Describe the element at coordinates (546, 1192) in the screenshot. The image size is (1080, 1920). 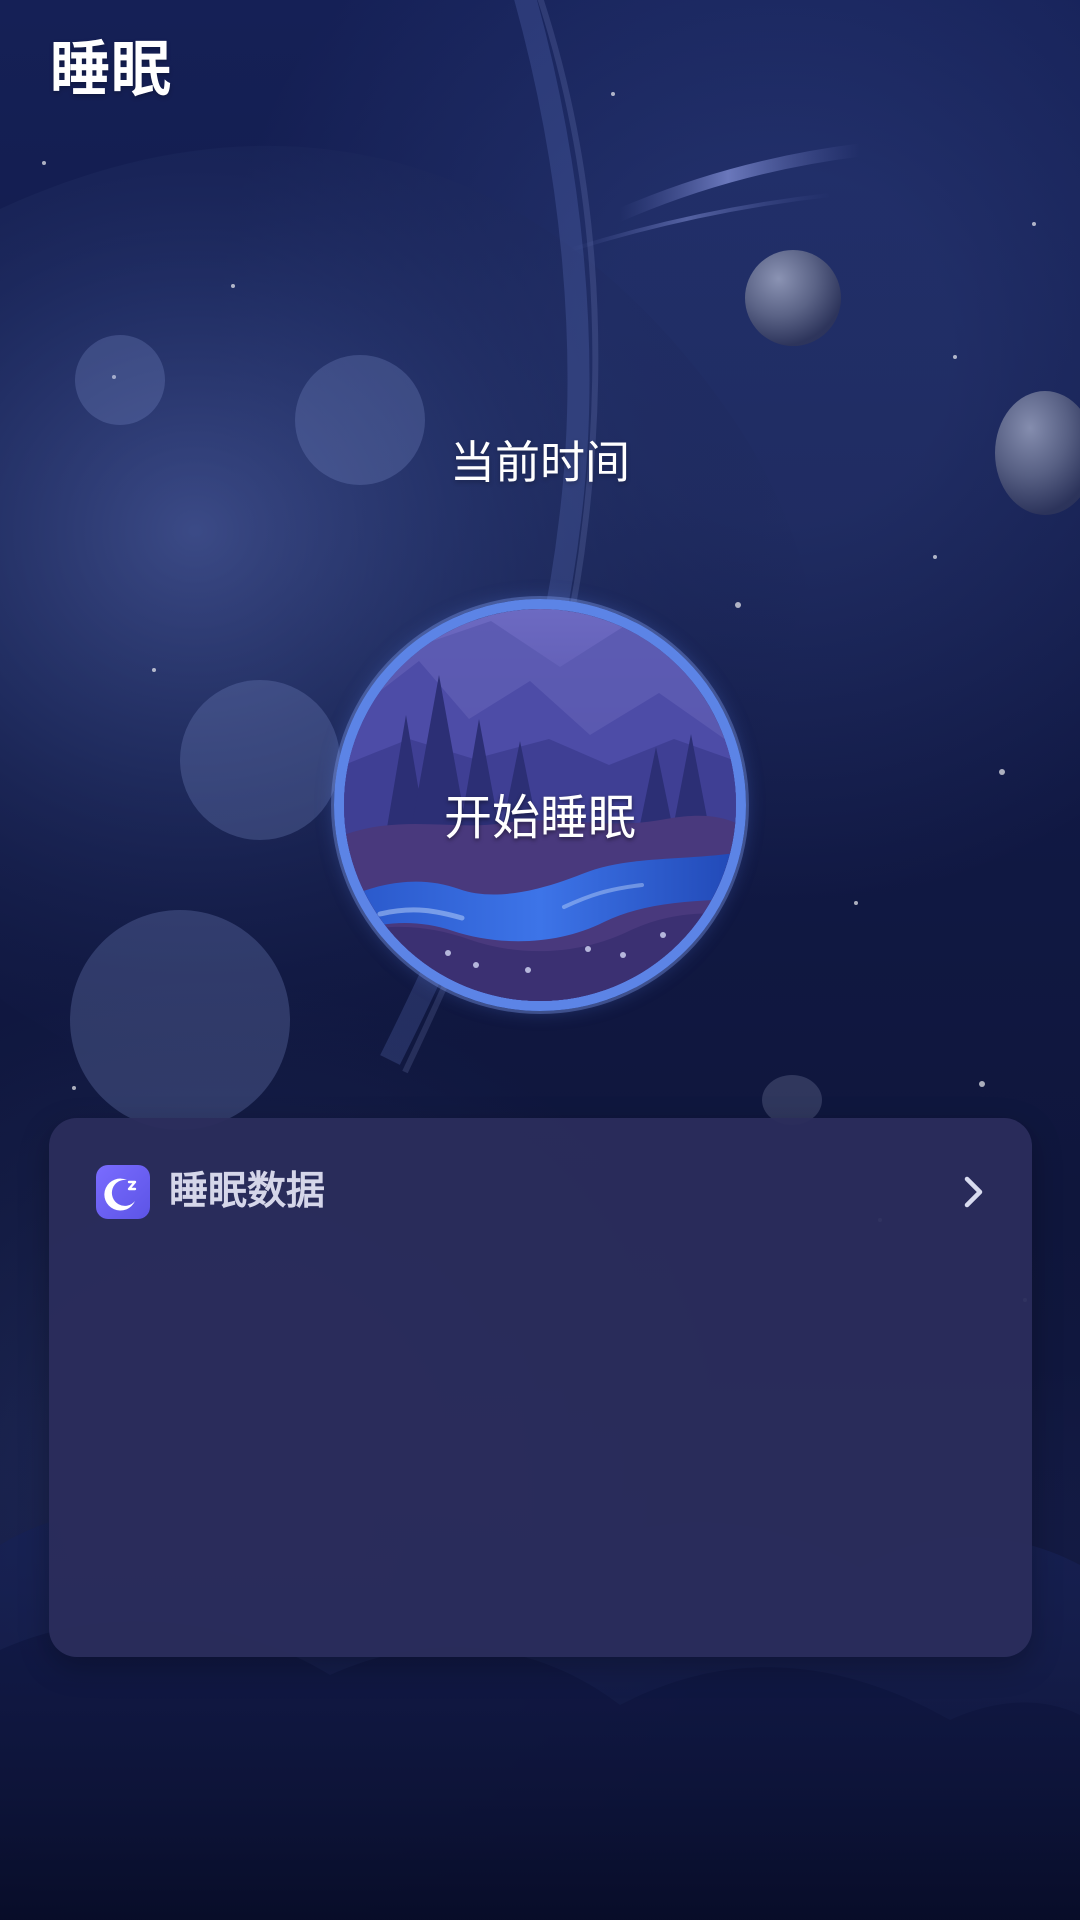
I see `sleep-data-header: 睡眠数据` at that location.